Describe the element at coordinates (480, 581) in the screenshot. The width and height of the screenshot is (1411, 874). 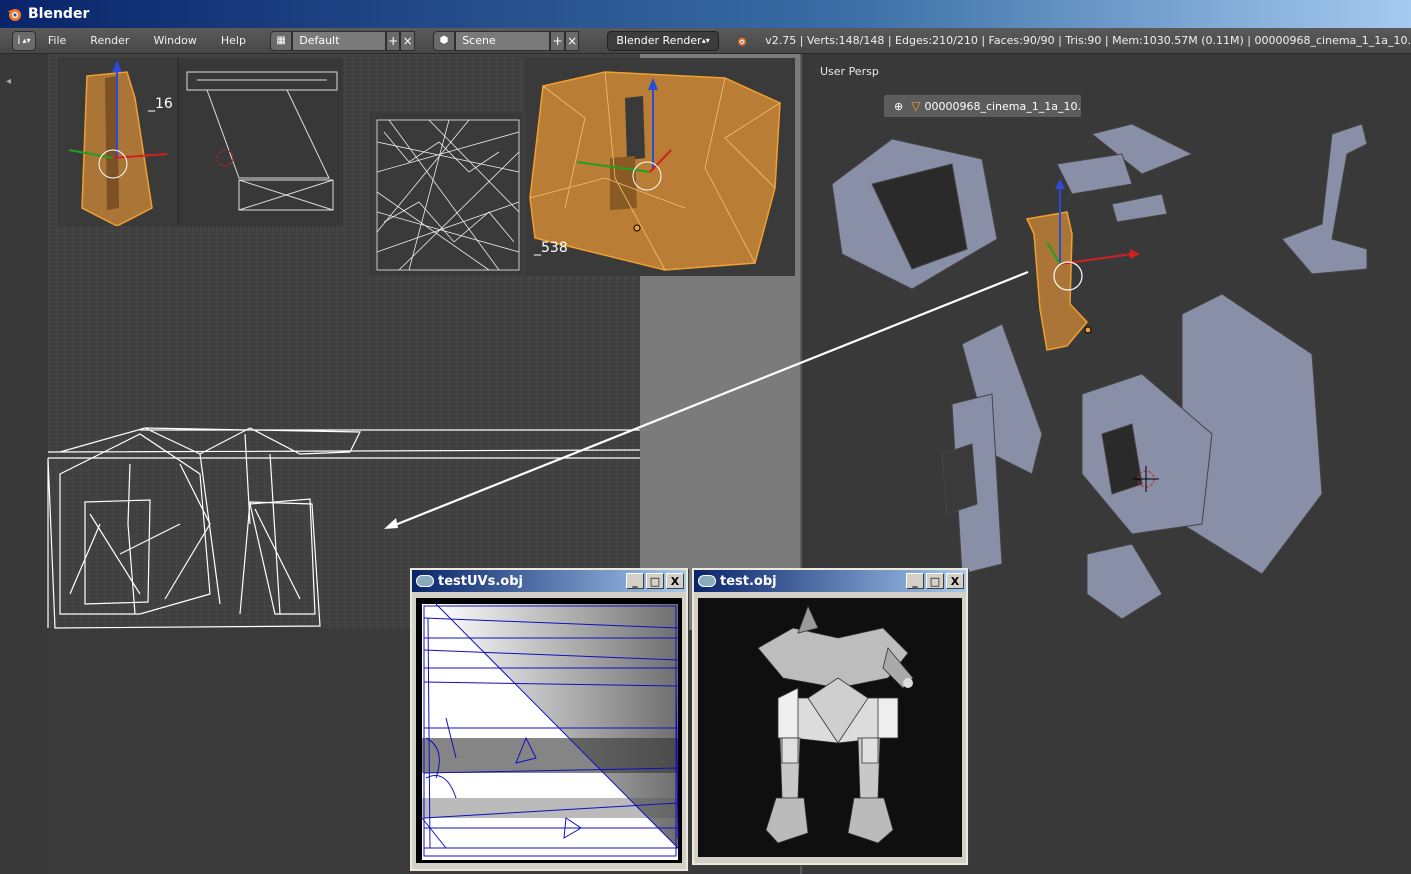
I see `uv-preview-title: testUVs.obj` at that location.